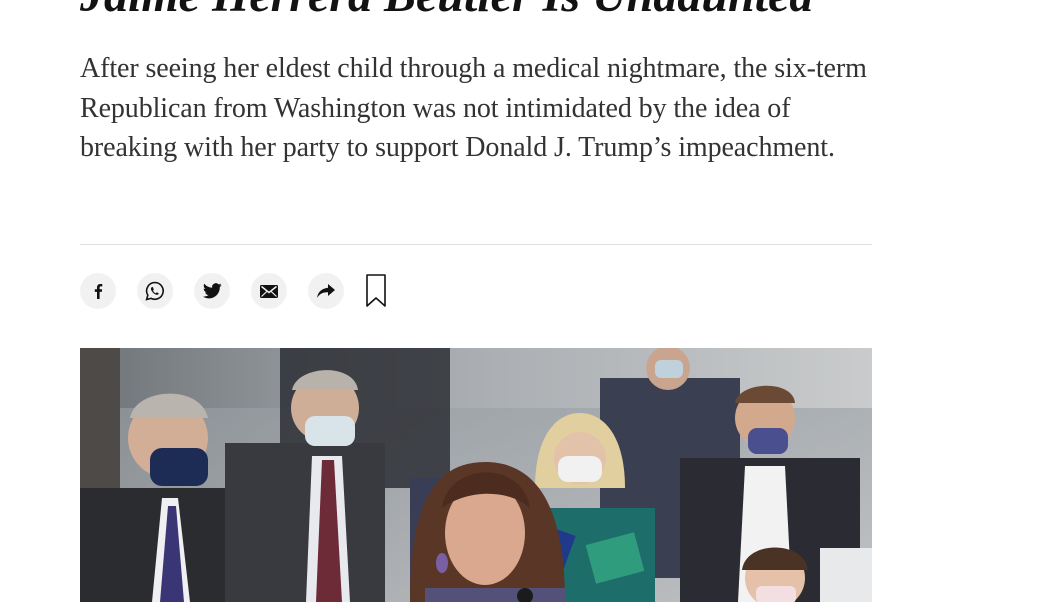 Image resolution: width=1040 pixels, height=602 pixels. I want to click on divider, so click(476, 244).